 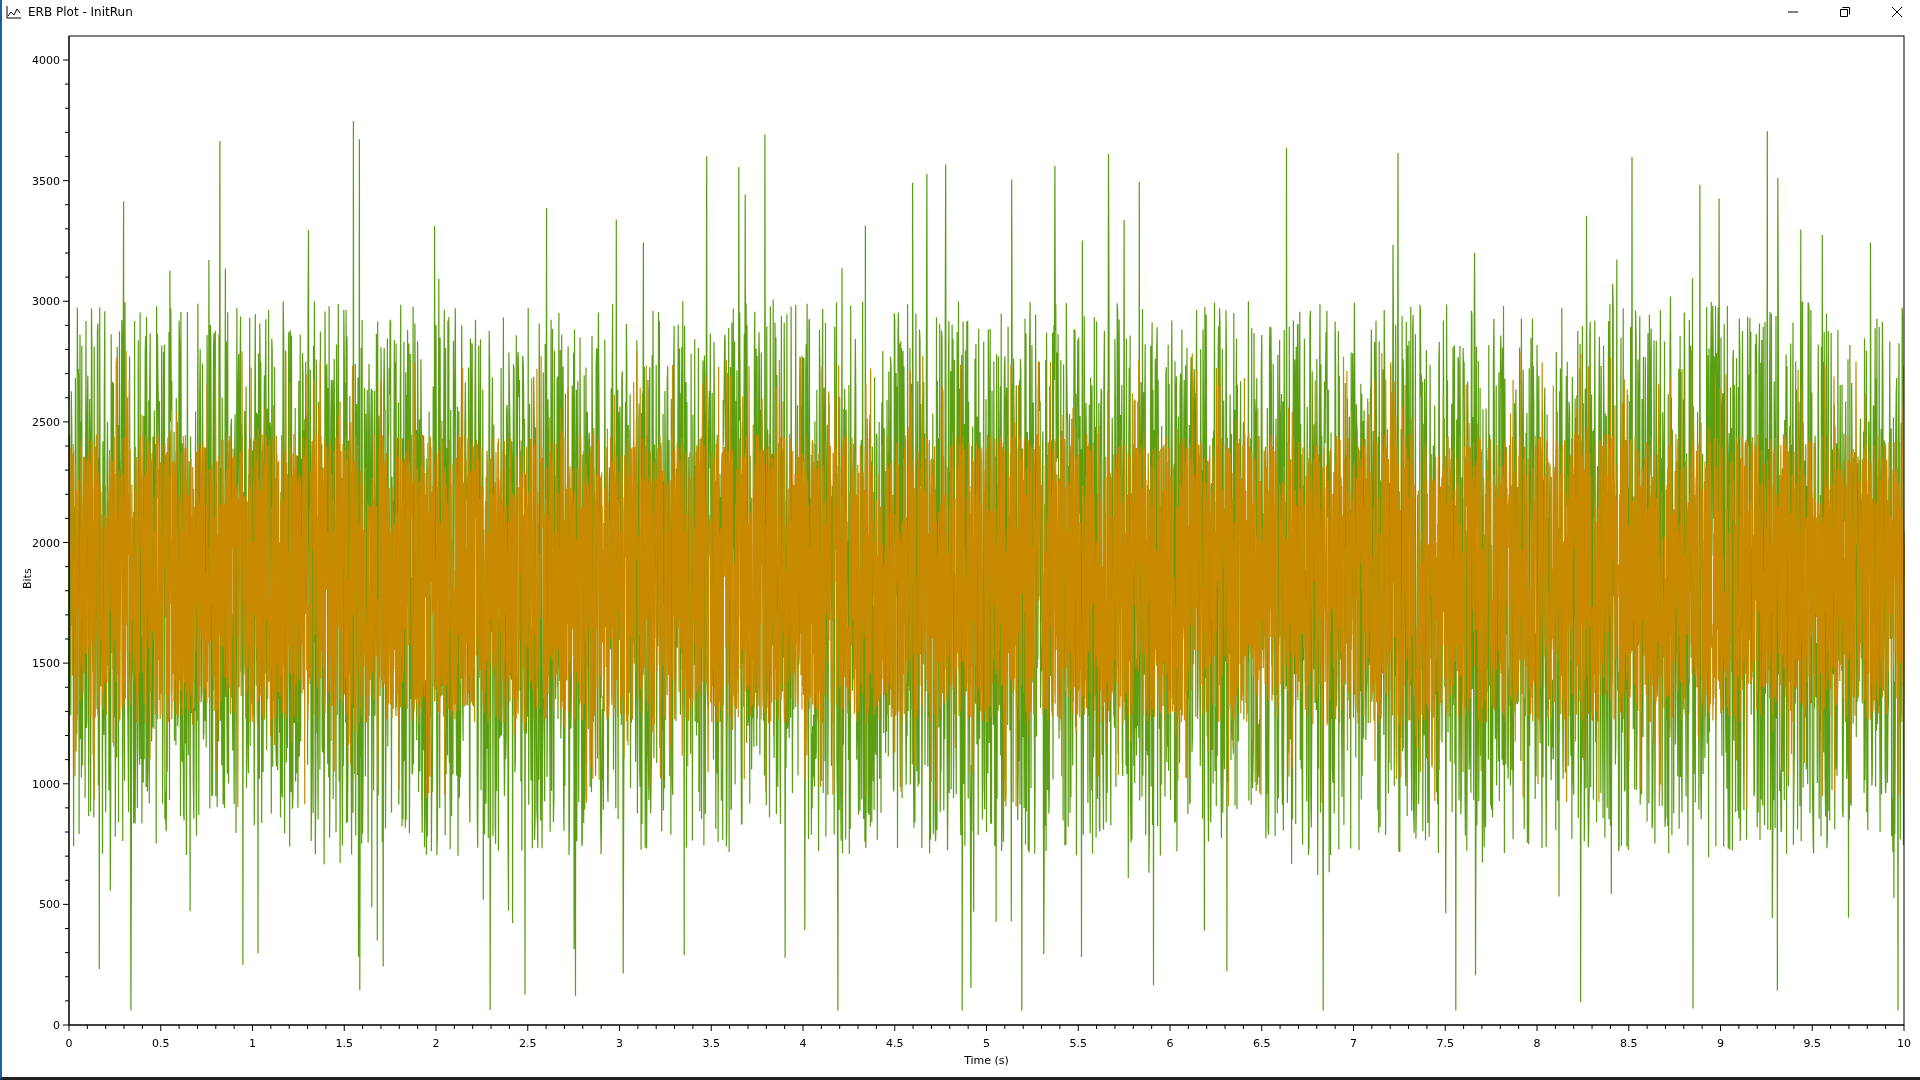 I want to click on tick-label: 1, so click(x=252, y=1043).